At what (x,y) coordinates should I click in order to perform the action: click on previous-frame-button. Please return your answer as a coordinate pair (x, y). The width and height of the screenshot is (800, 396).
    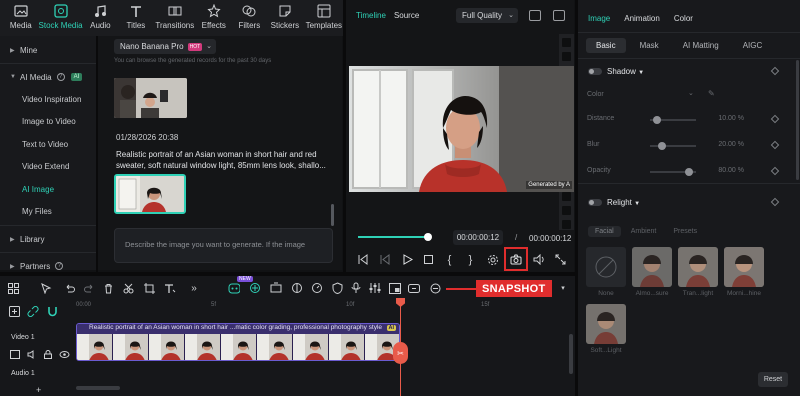
    Looking at the image, I should click on (362, 259).